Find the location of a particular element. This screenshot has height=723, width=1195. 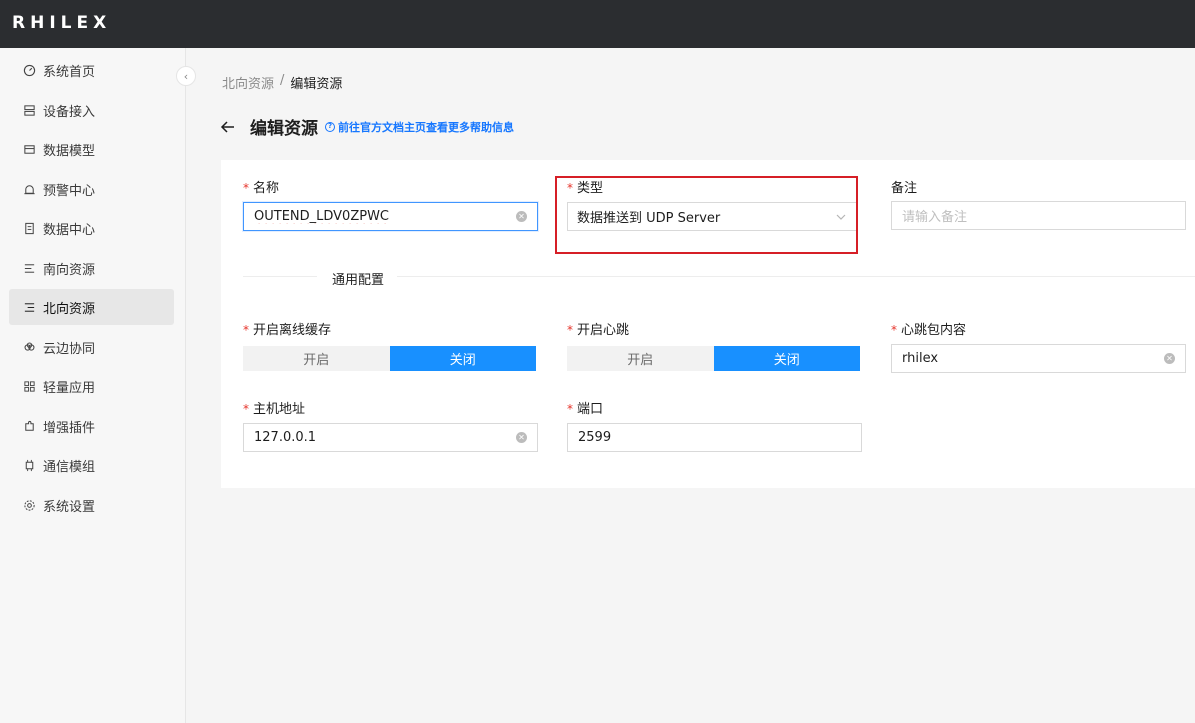

heartbeat-label-text: 开启心跳 is located at coordinates (603, 330).